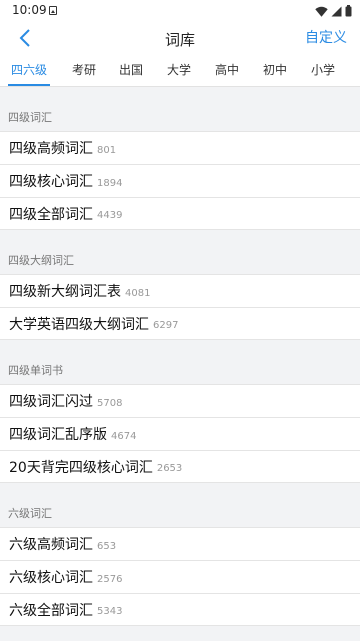 This screenshot has height=641, width=360. Describe the element at coordinates (180, 543) in the screenshot. I see `list-item: 六级高频词汇 653` at that location.